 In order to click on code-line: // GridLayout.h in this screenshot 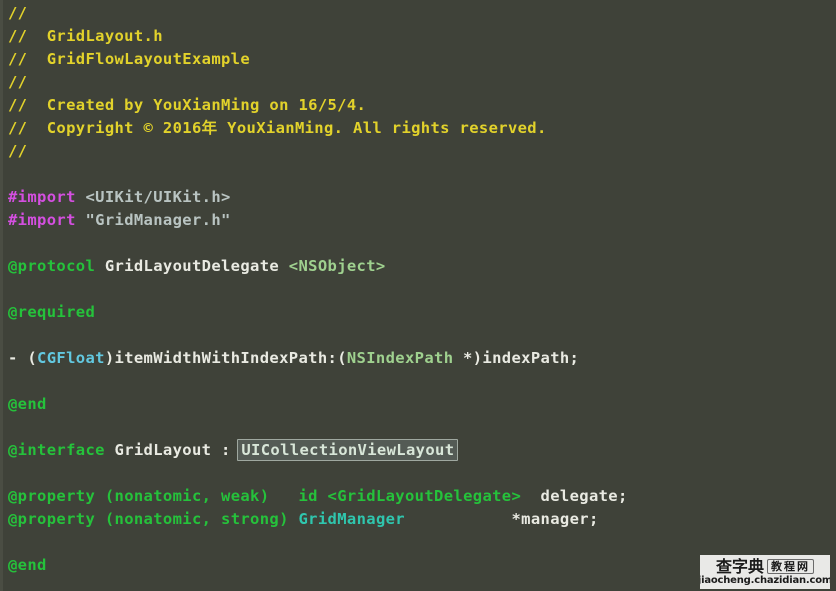, I will do `click(418, 36)`.